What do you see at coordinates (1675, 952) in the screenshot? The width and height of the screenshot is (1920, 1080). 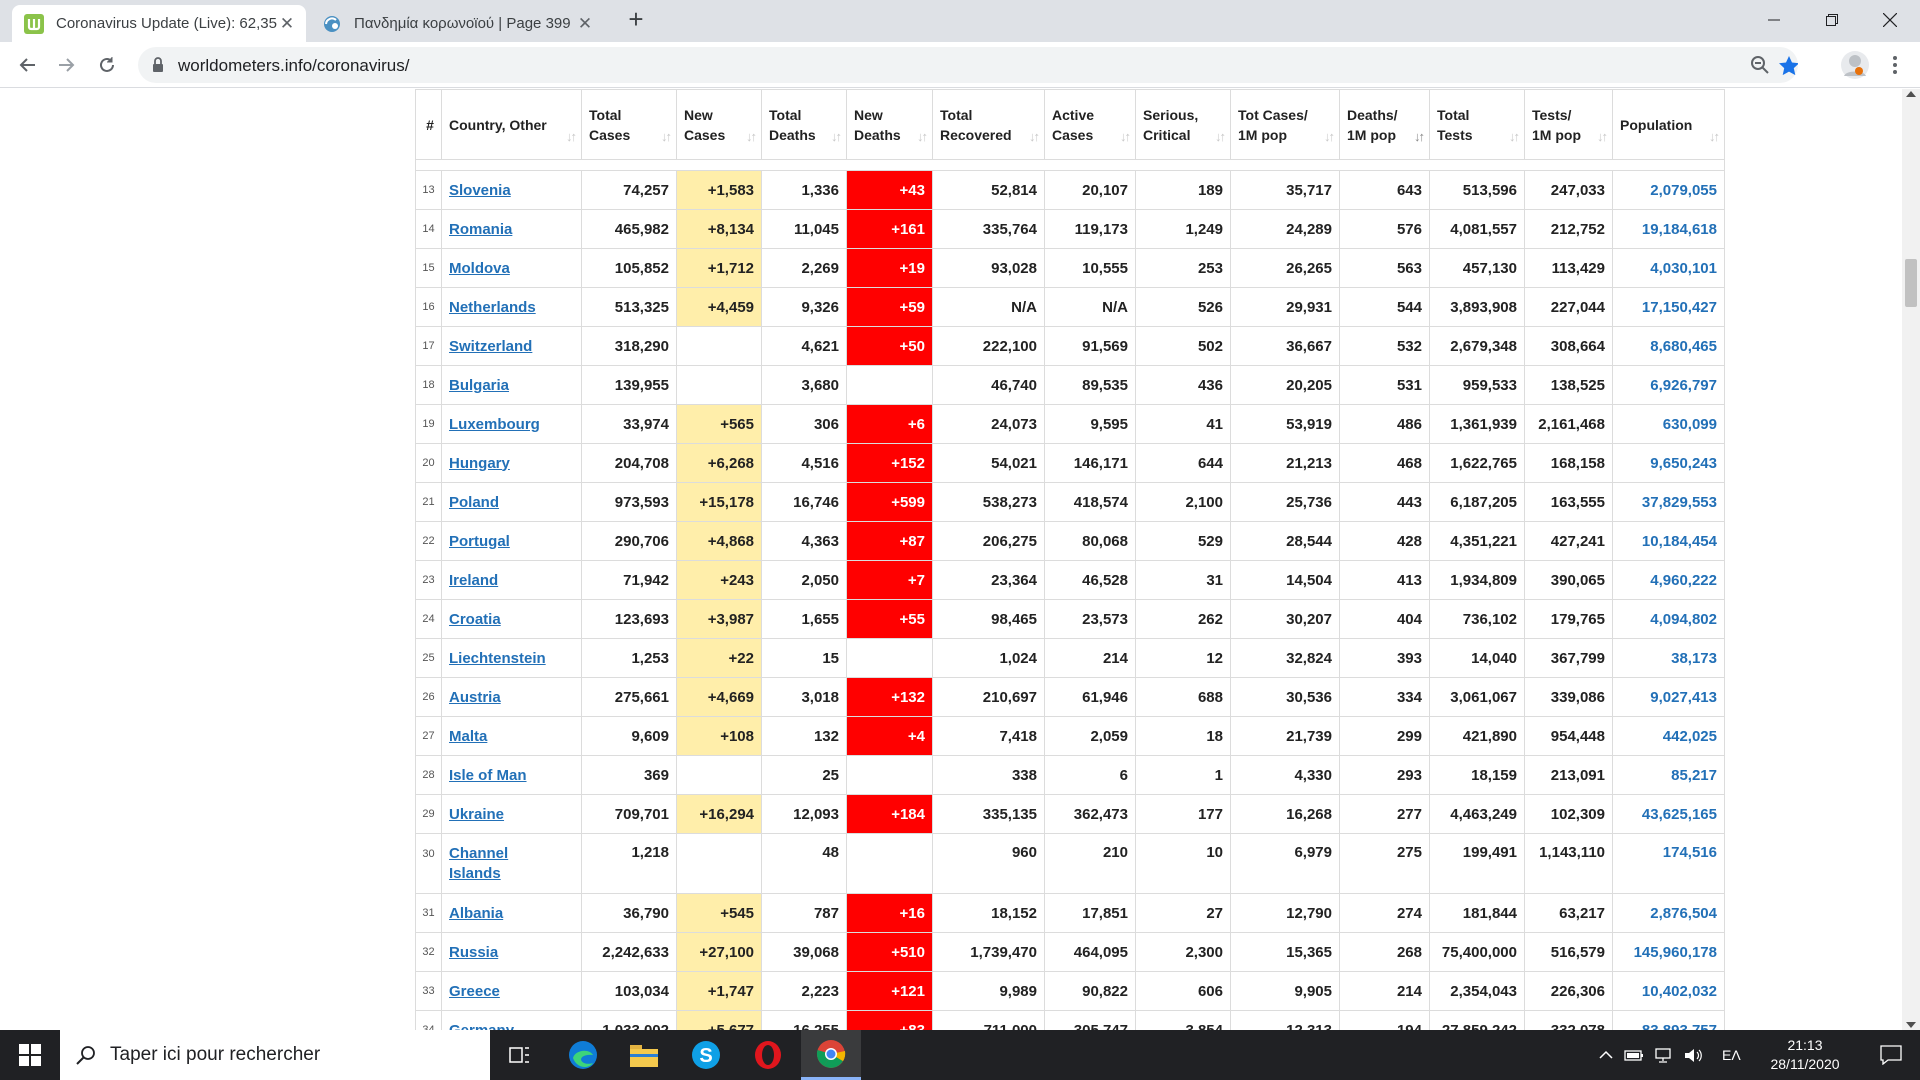 I see `population-link: 145,960,178` at bounding box center [1675, 952].